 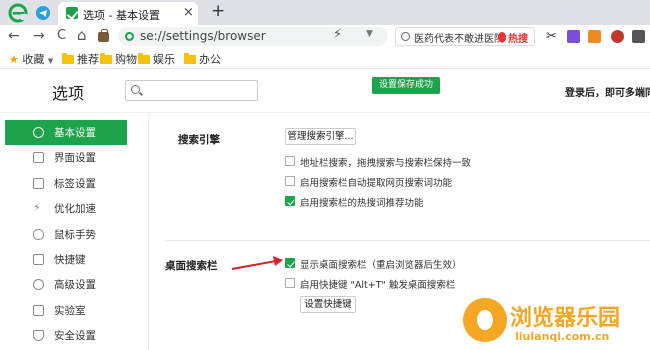 I want to click on window-icon, so click(x=38, y=158).